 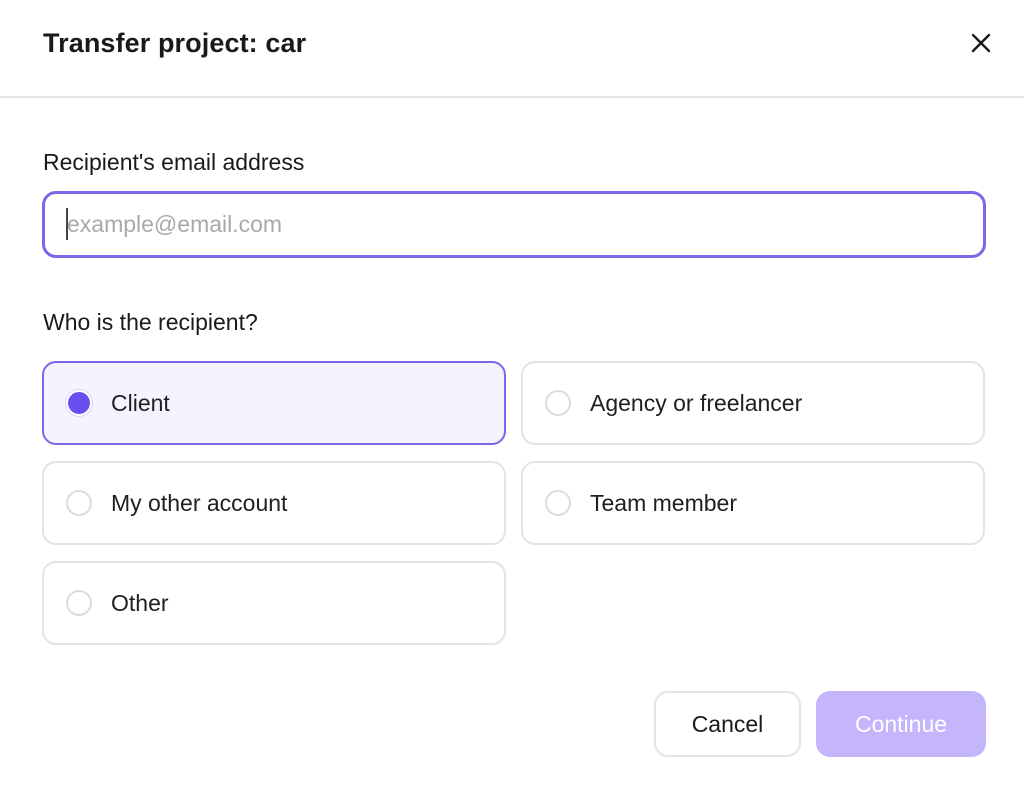 I want to click on dialog-header: Transfer project: car, so click(x=512, y=49).